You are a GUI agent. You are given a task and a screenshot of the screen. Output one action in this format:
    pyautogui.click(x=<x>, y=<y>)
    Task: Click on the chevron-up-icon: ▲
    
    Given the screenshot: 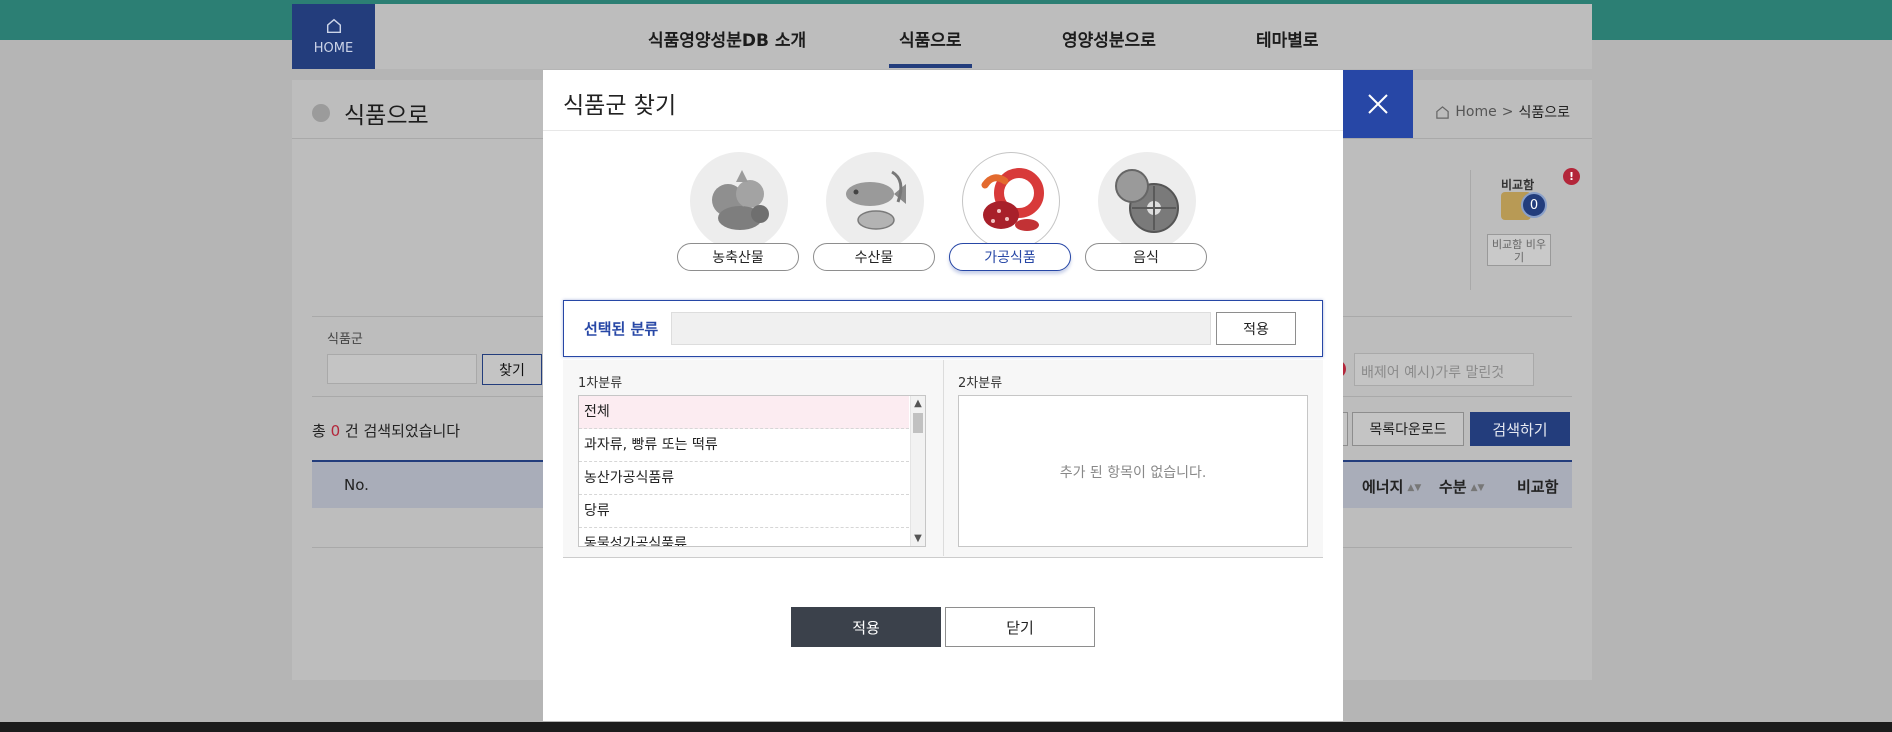 What is the action you would take?
    pyautogui.click(x=918, y=404)
    